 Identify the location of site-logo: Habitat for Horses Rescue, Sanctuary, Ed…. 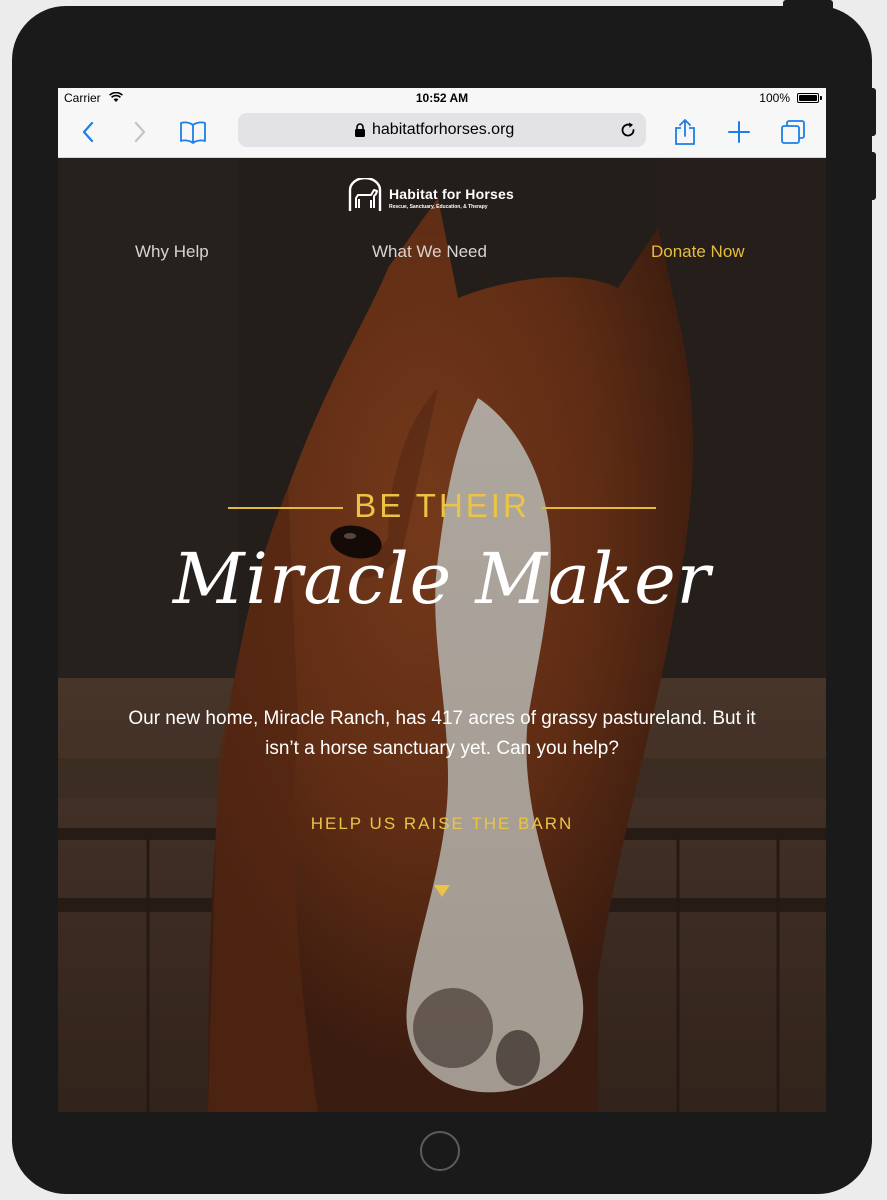
(432, 196).